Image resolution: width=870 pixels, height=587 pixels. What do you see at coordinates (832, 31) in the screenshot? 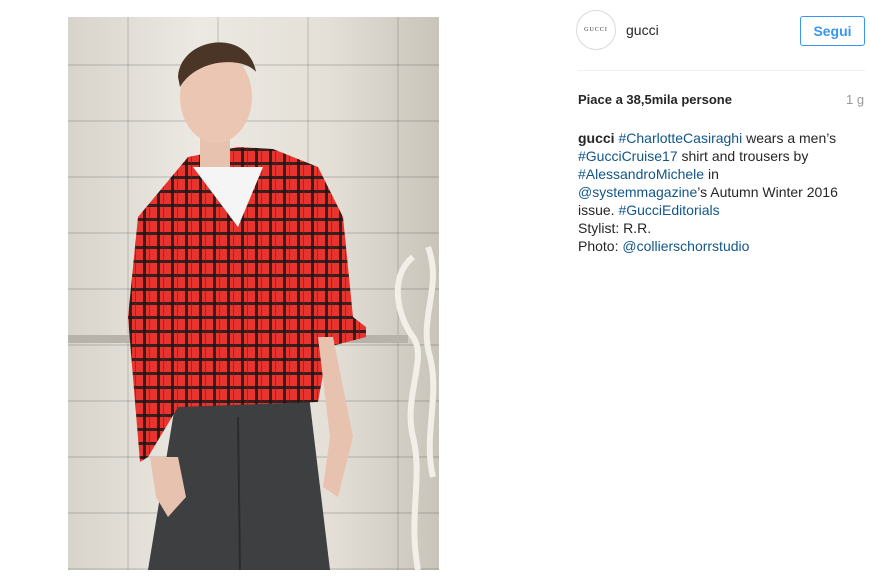
I see `follow-button: Segui` at bounding box center [832, 31].